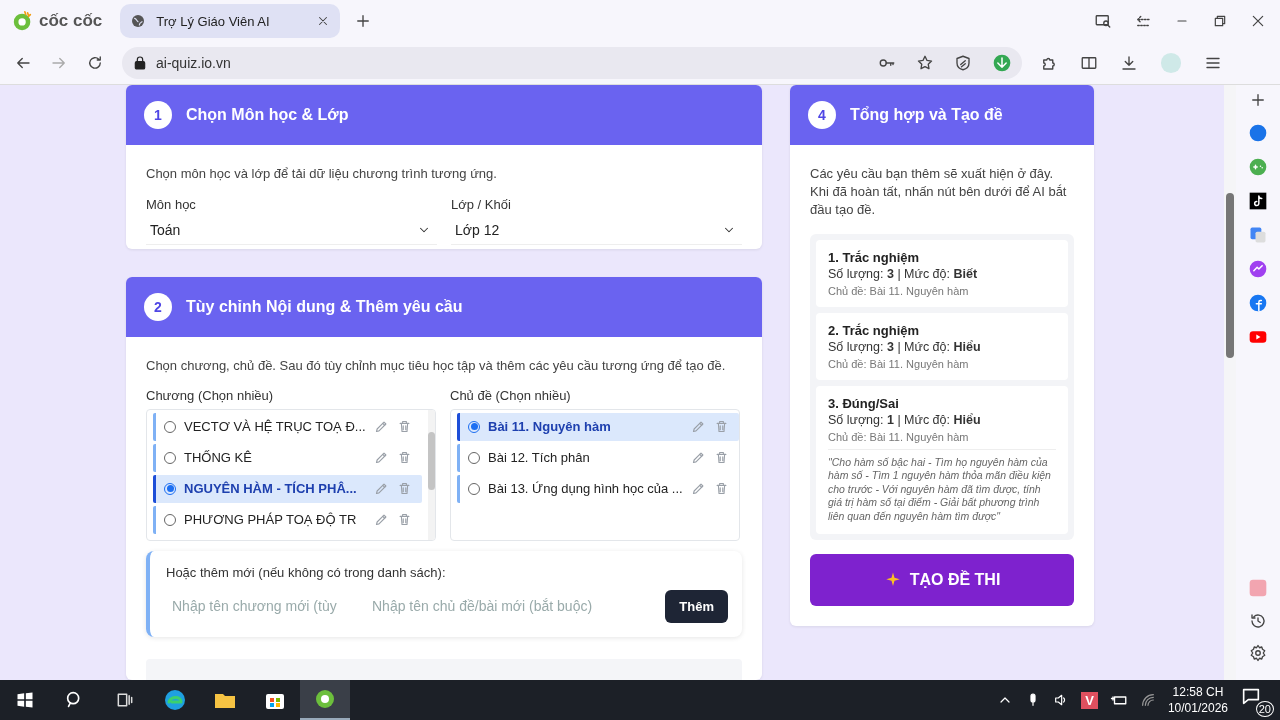 This screenshot has height=720, width=1280. Describe the element at coordinates (874, 330) in the screenshot. I see `request-title: 2. Trắc nghiệm` at that location.